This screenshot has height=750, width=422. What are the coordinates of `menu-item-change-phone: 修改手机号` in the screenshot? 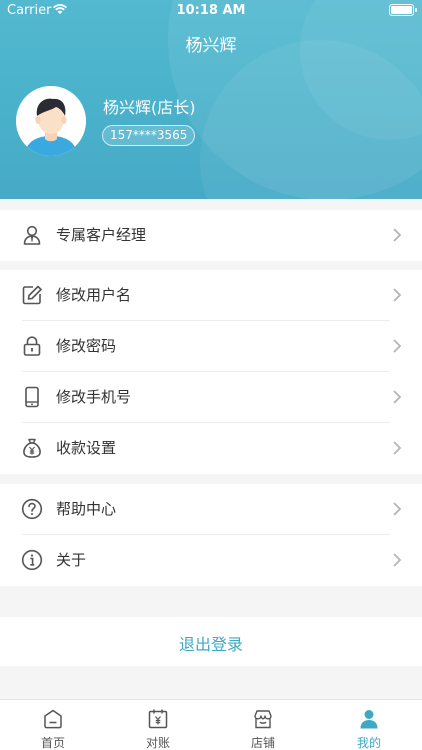 It's located at (211, 397).